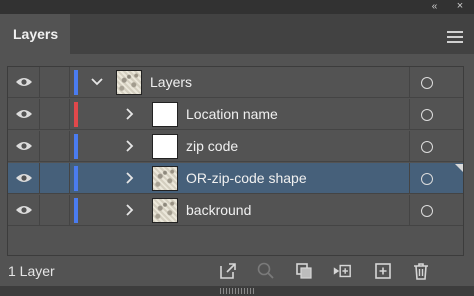 This screenshot has width=474, height=296. Describe the element at coordinates (237, 291) in the screenshot. I see `resize-grip` at that location.